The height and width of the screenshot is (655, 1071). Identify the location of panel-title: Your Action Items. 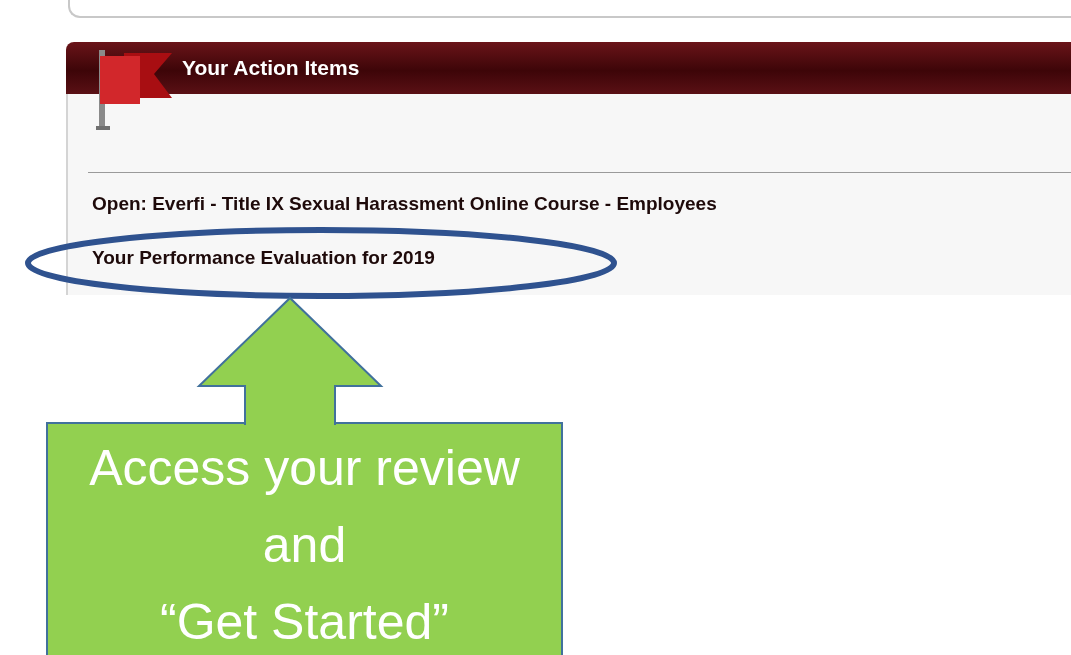
(271, 68).